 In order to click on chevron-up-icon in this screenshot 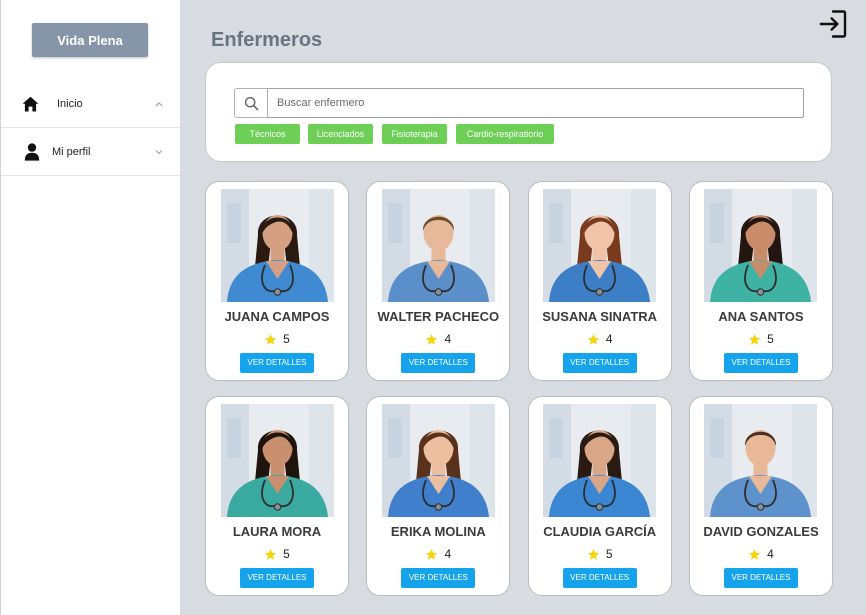, I will do `click(159, 104)`.